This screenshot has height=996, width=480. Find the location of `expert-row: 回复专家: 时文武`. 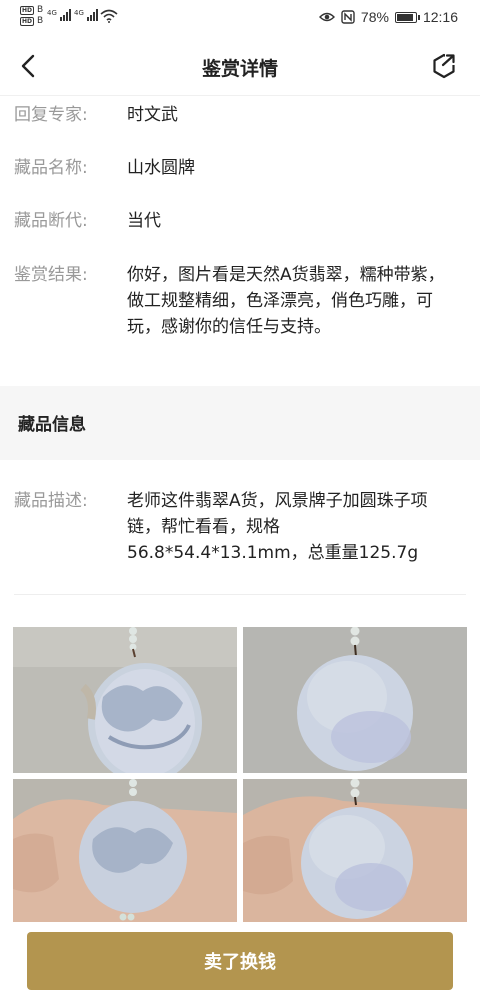

expert-row: 回复专家: 时文武 is located at coordinates (240, 115).